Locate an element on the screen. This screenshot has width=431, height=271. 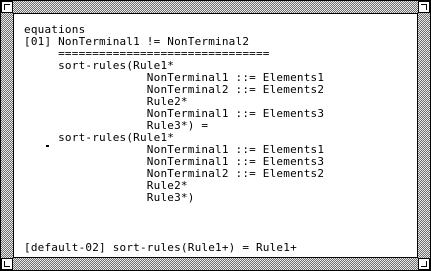
resize-handle-bottom-right is located at coordinates (424, 264).